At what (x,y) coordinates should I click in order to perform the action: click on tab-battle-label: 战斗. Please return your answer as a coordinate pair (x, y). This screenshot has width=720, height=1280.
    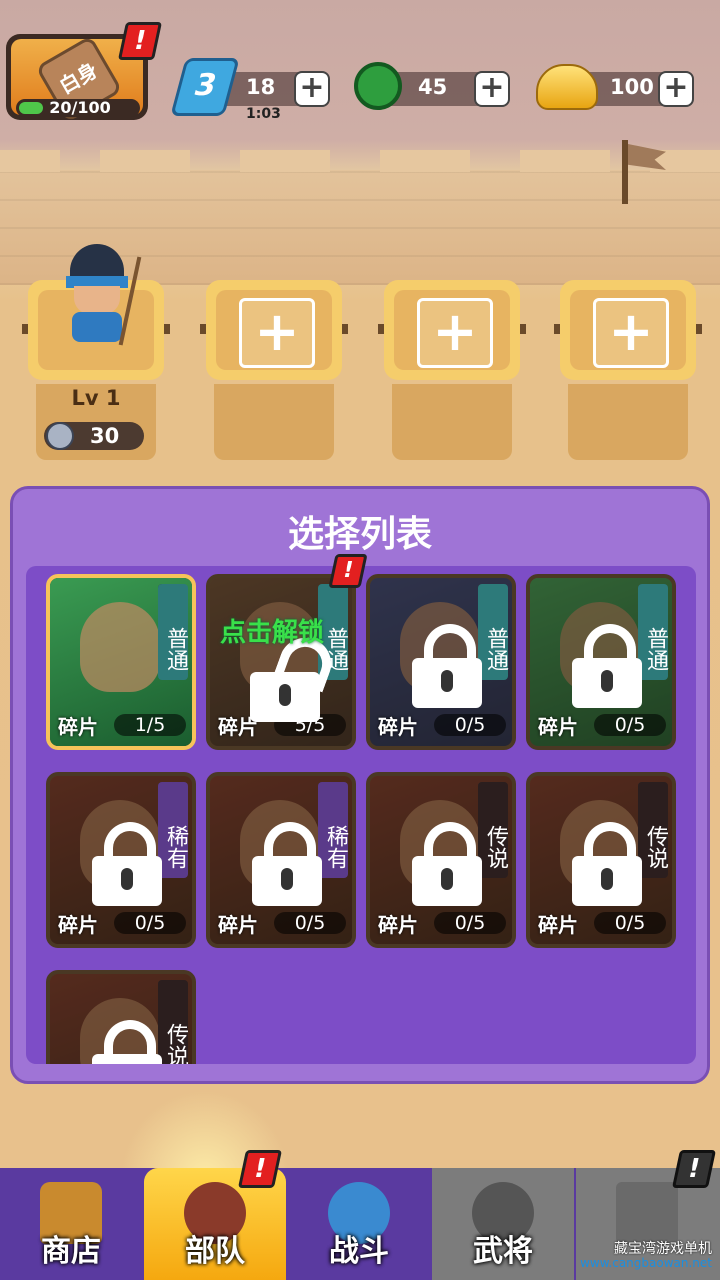
    Looking at the image, I should click on (359, 1251).